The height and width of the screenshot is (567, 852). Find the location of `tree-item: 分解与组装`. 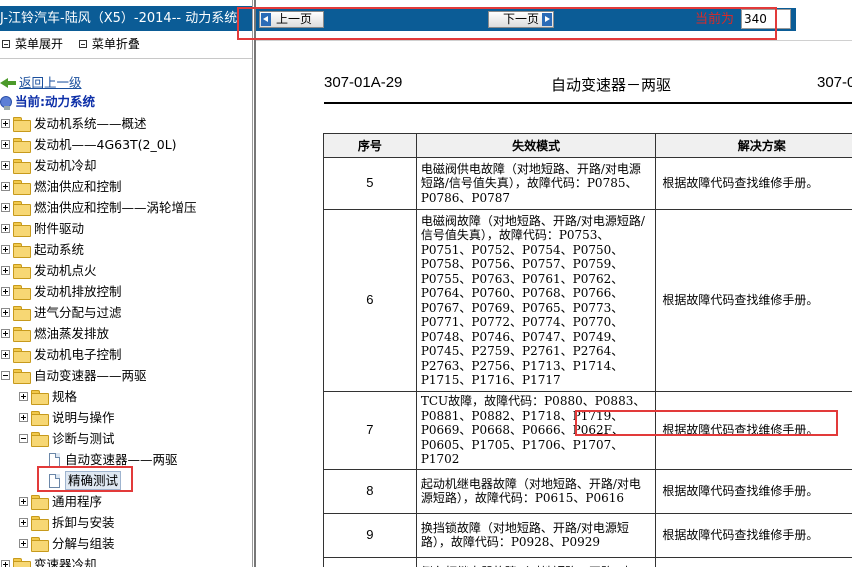

tree-item: 分解与组装 is located at coordinates (67, 543).